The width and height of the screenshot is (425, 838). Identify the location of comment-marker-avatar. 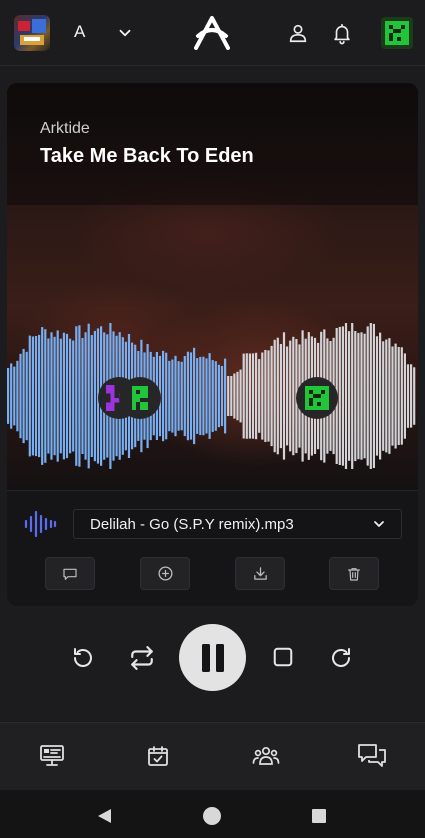
(317, 398).